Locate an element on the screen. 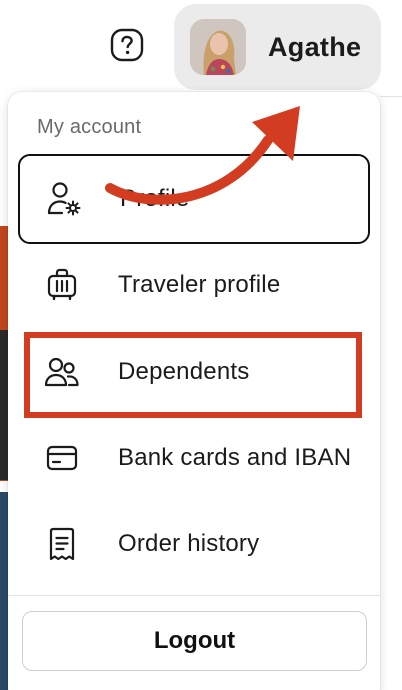  question-circle-icon is located at coordinates (127, 45).